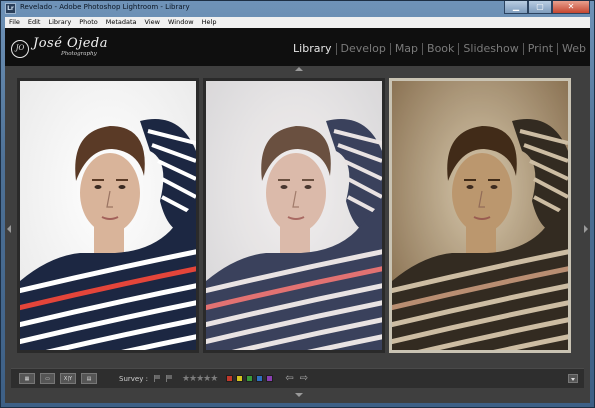 Image resolution: width=595 pixels, height=408 pixels. What do you see at coordinates (70, 43) in the screenshot?
I see `identity-plate-name: José Ojeda` at bounding box center [70, 43].